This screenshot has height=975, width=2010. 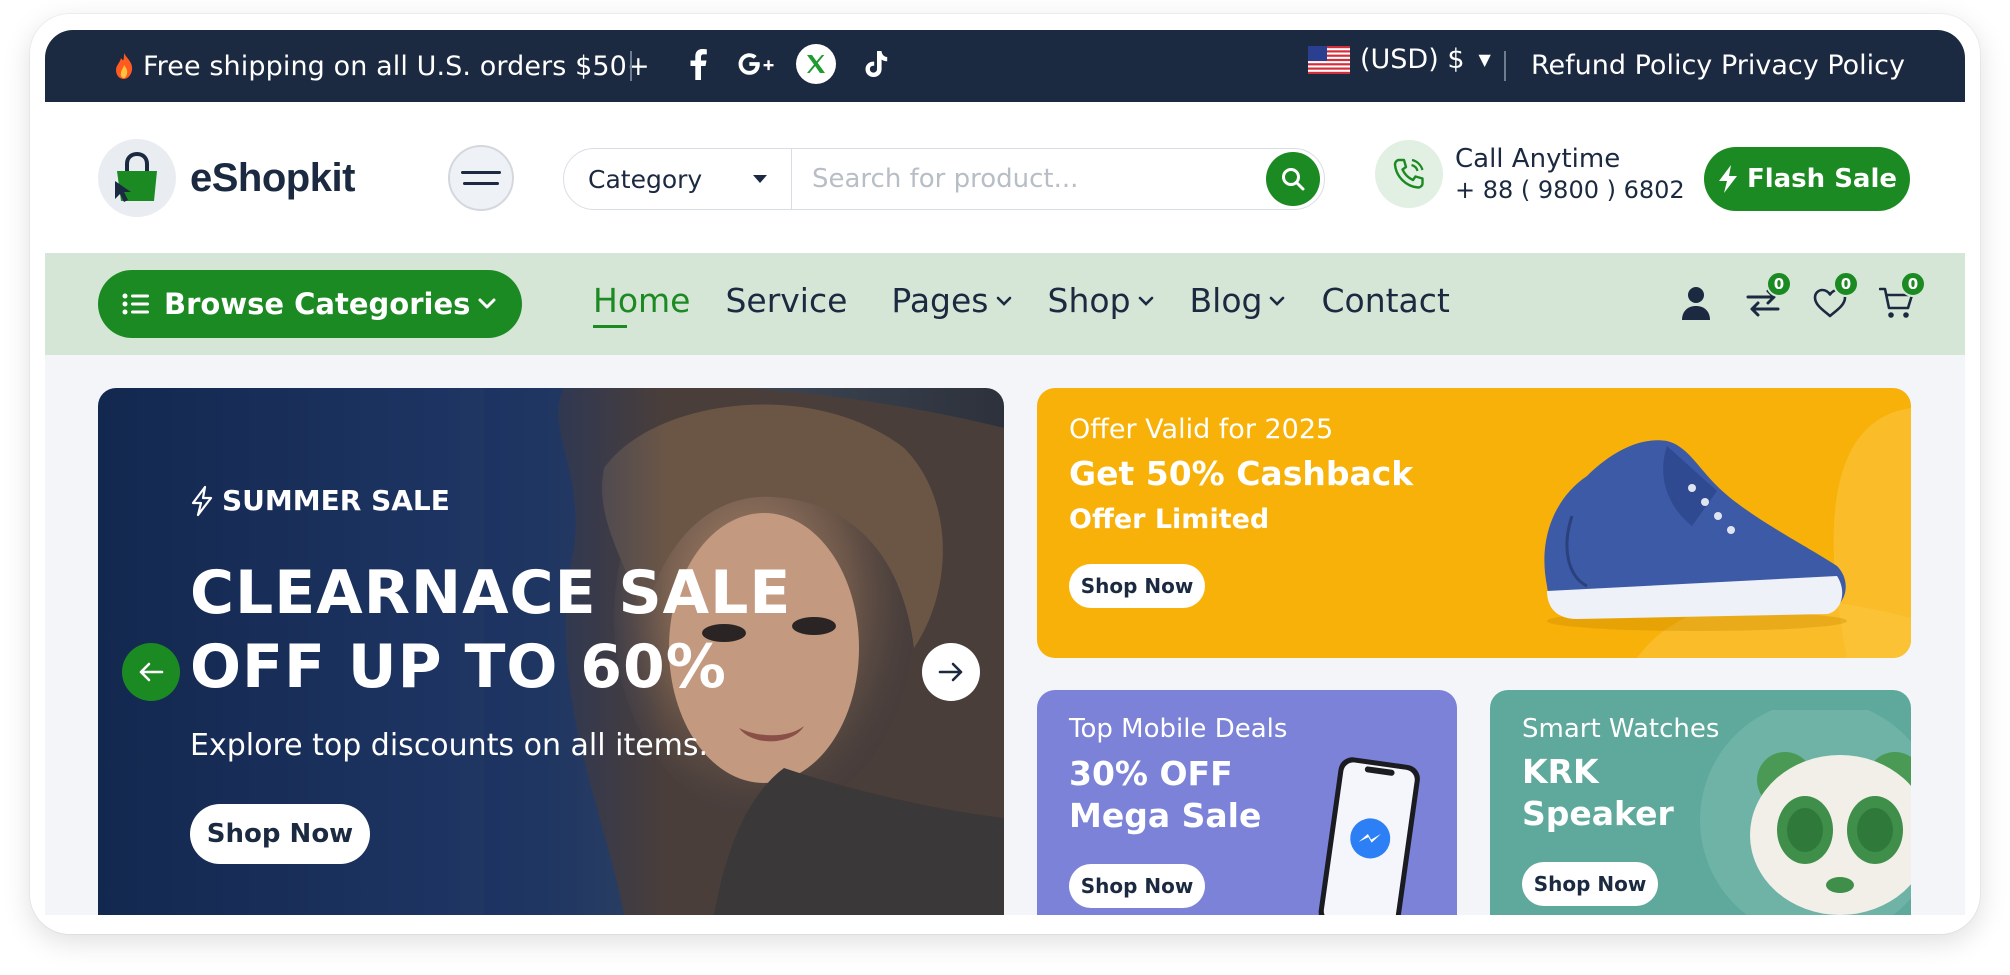 I want to click on promo-line-3: Offer Limited, so click(x=1169, y=519).